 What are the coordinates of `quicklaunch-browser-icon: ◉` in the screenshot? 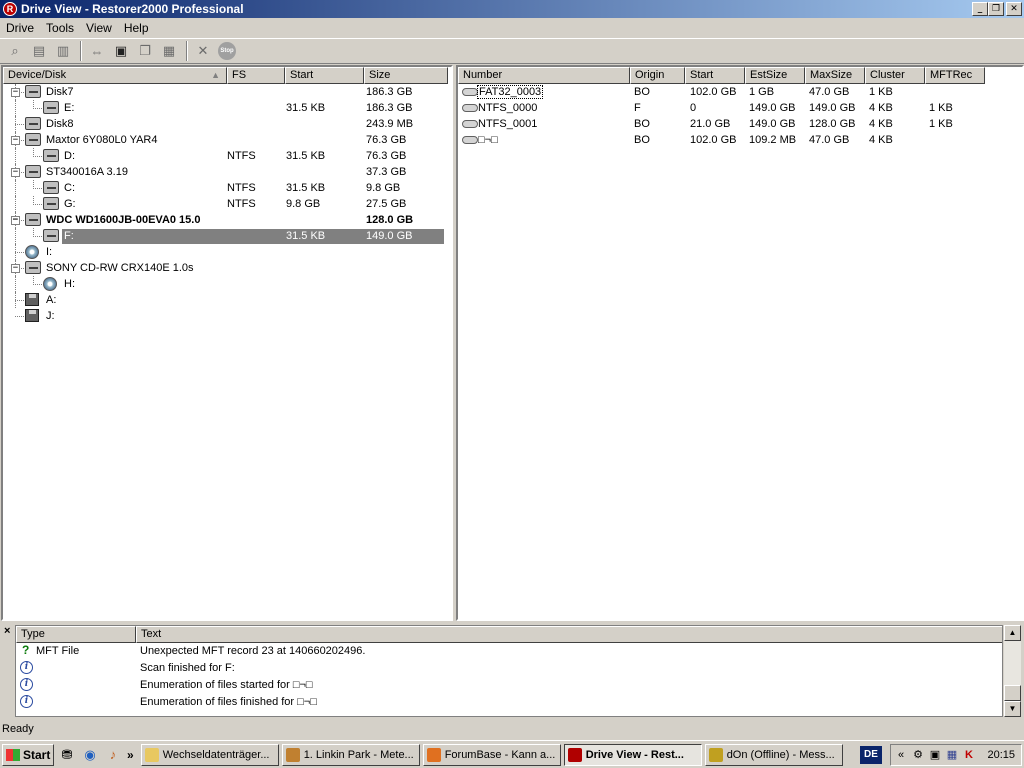 It's located at (90, 755).